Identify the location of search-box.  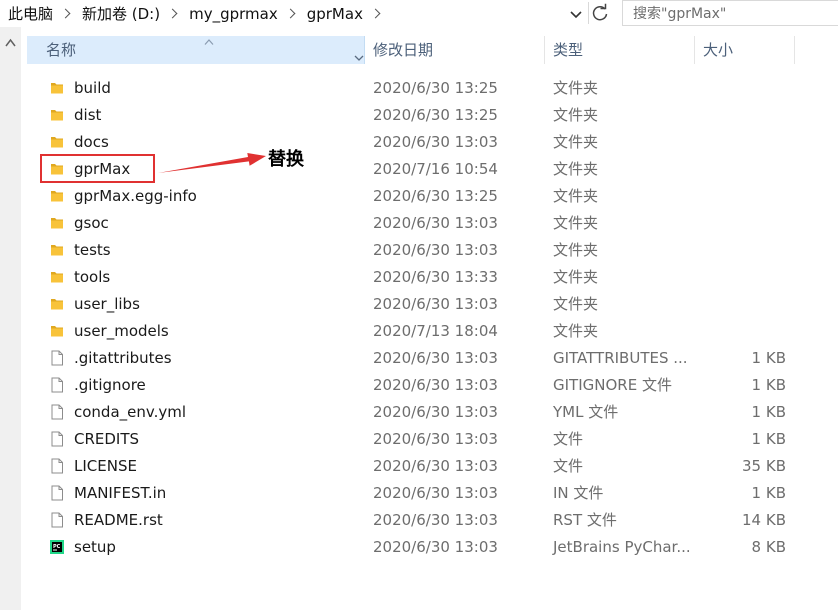
(730, 13).